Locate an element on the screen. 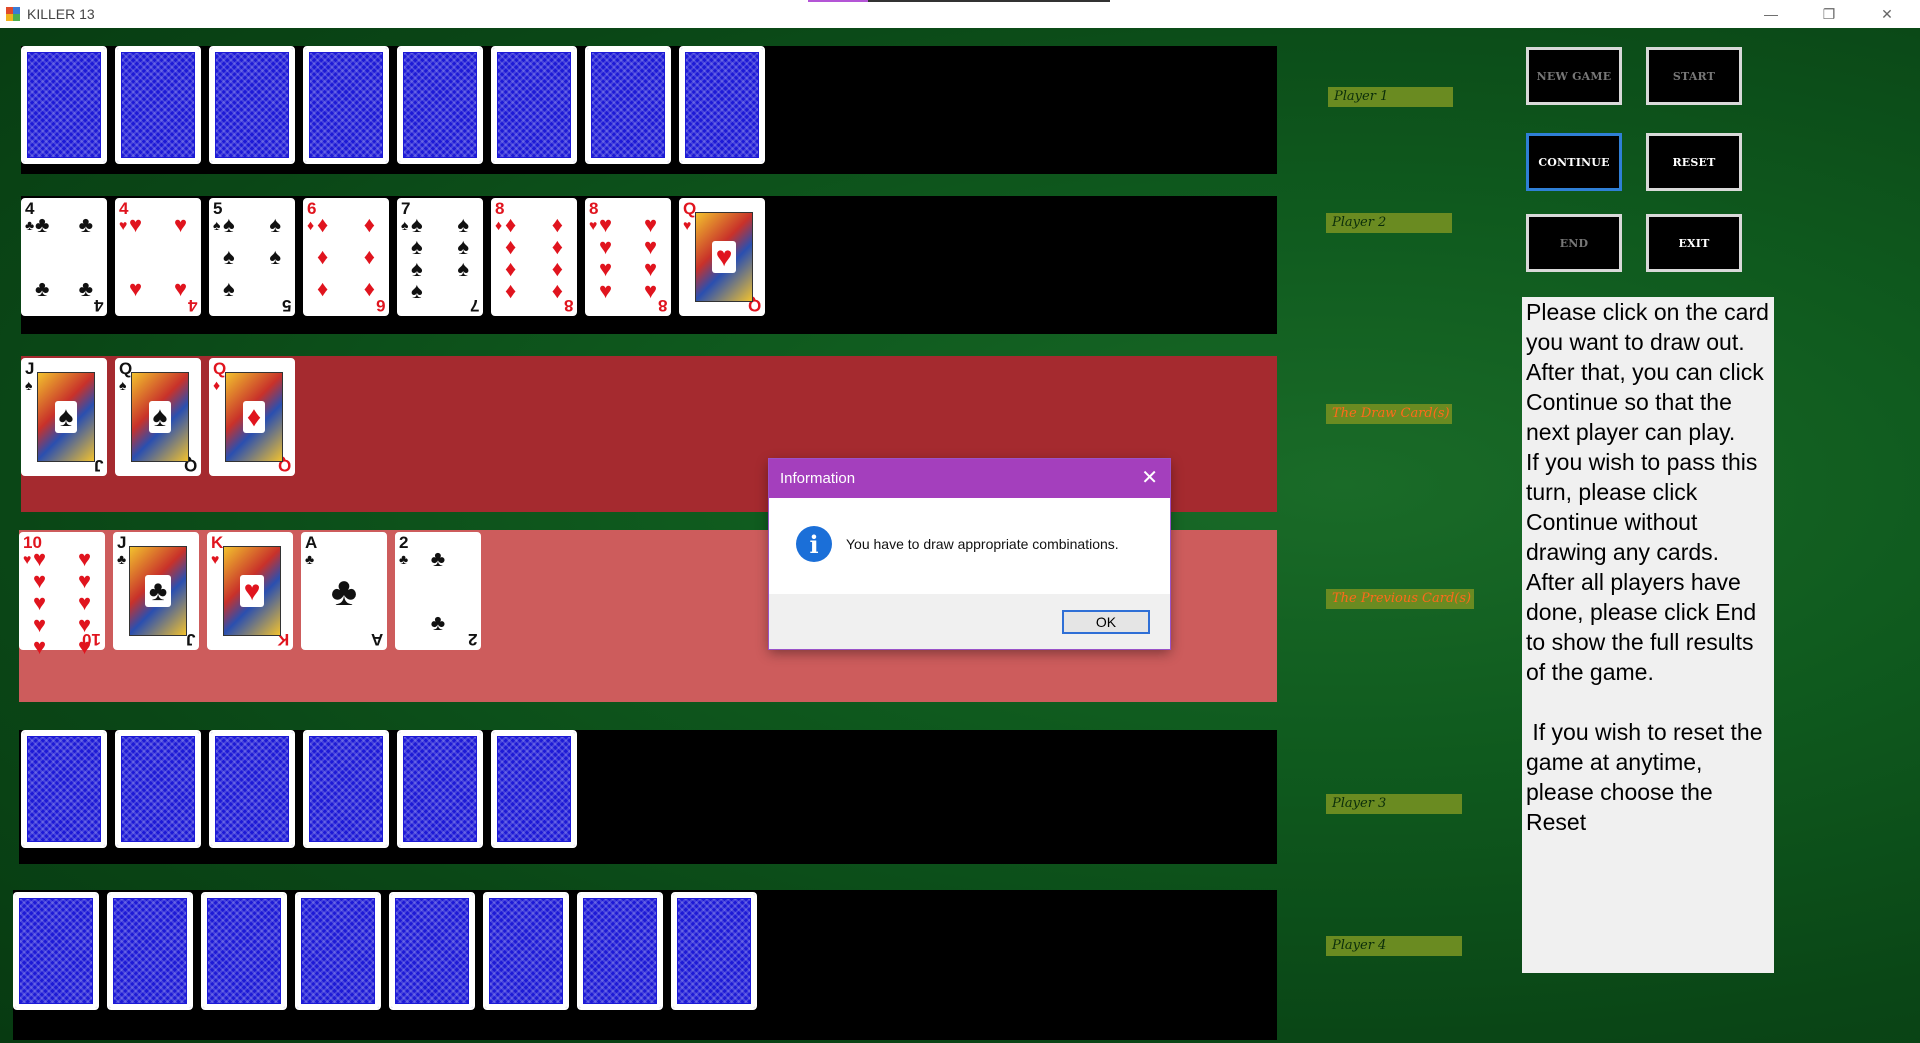 Image resolution: width=1920 pixels, height=1043 pixels. dialog-title: Information is located at coordinates (818, 478).